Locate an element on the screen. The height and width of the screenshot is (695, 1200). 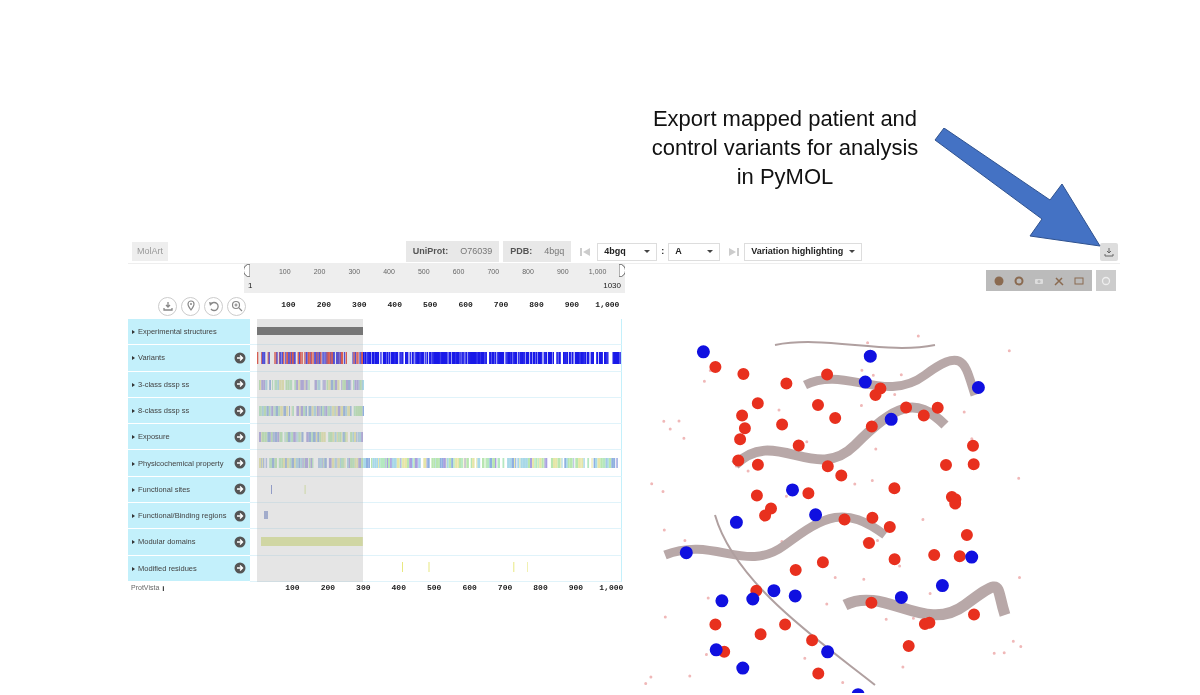
pin-button is located at coordinates (190, 306).